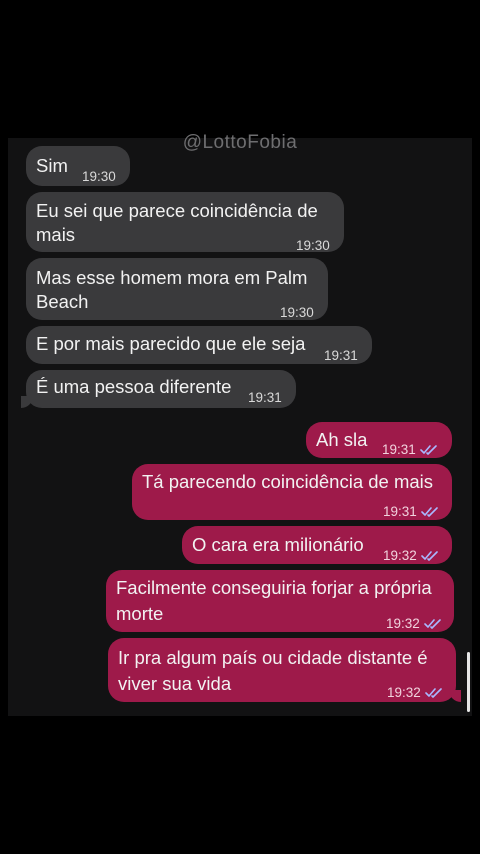 The height and width of the screenshot is (854, 480). Describe the element at coordinates (274, 587) in the screenshot. I see `message-text: Facilmente conseguiria forjar a própria` at that location.